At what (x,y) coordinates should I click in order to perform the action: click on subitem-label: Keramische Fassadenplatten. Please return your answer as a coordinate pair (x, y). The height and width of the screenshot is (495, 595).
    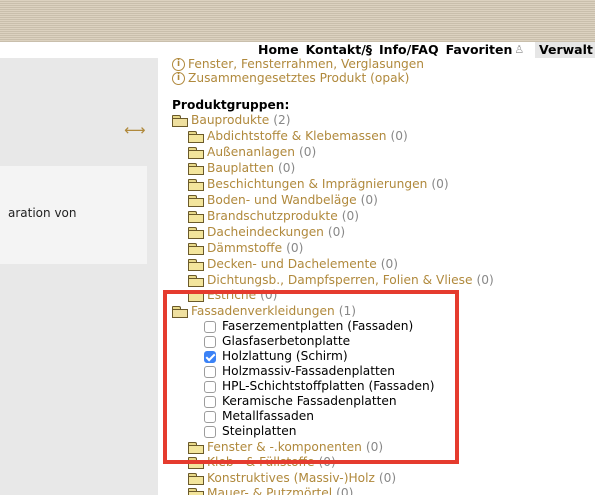
    Looking at the image, I should click on (309, 401).